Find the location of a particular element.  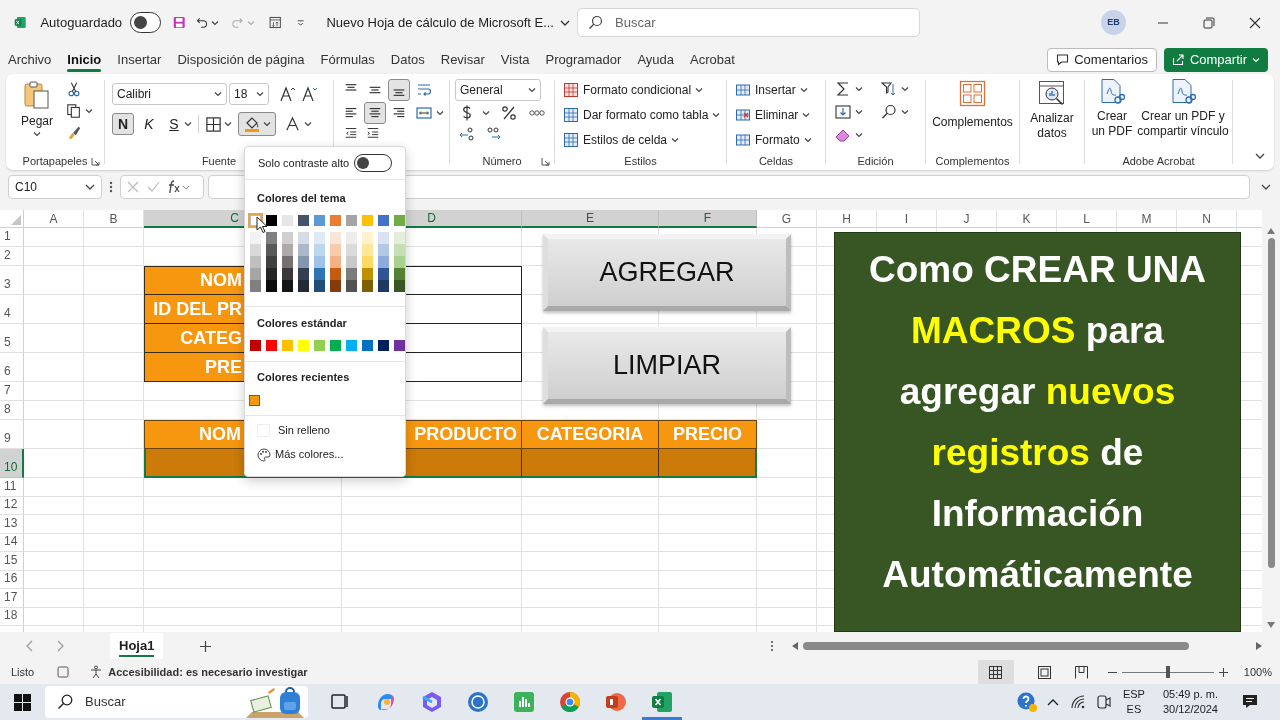

add-ins-button: Complementos is located at coordinates (972, 113).